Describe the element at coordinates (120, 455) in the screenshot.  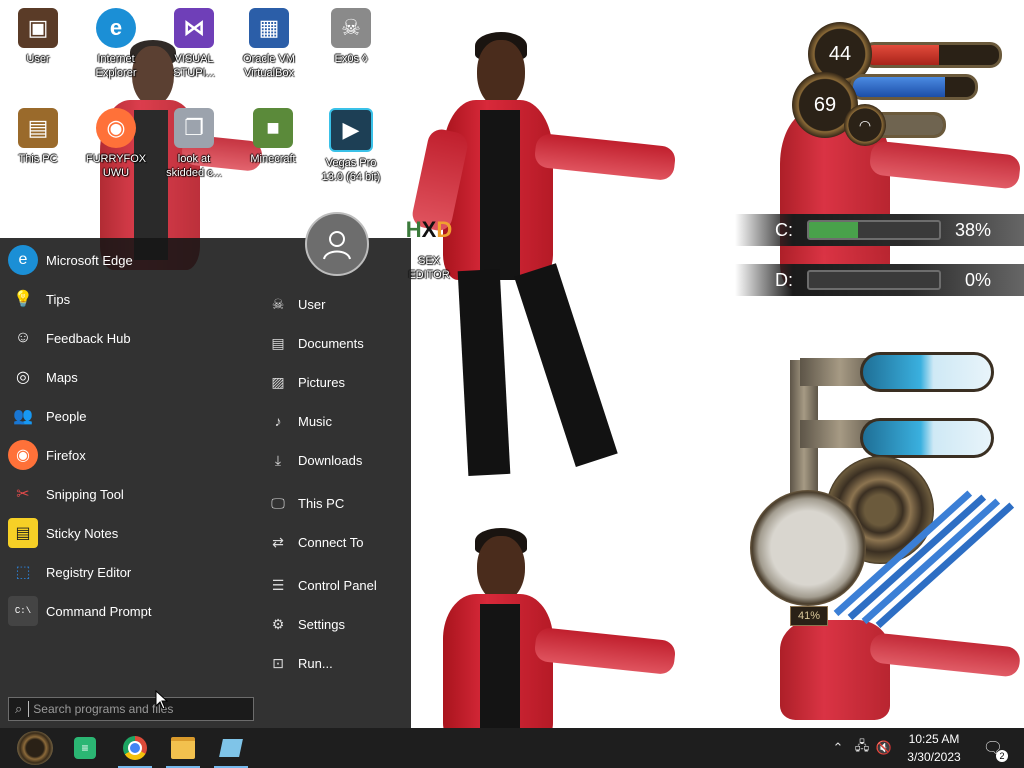
I see `start-app-firefox: ◉ Firefox` at that location.